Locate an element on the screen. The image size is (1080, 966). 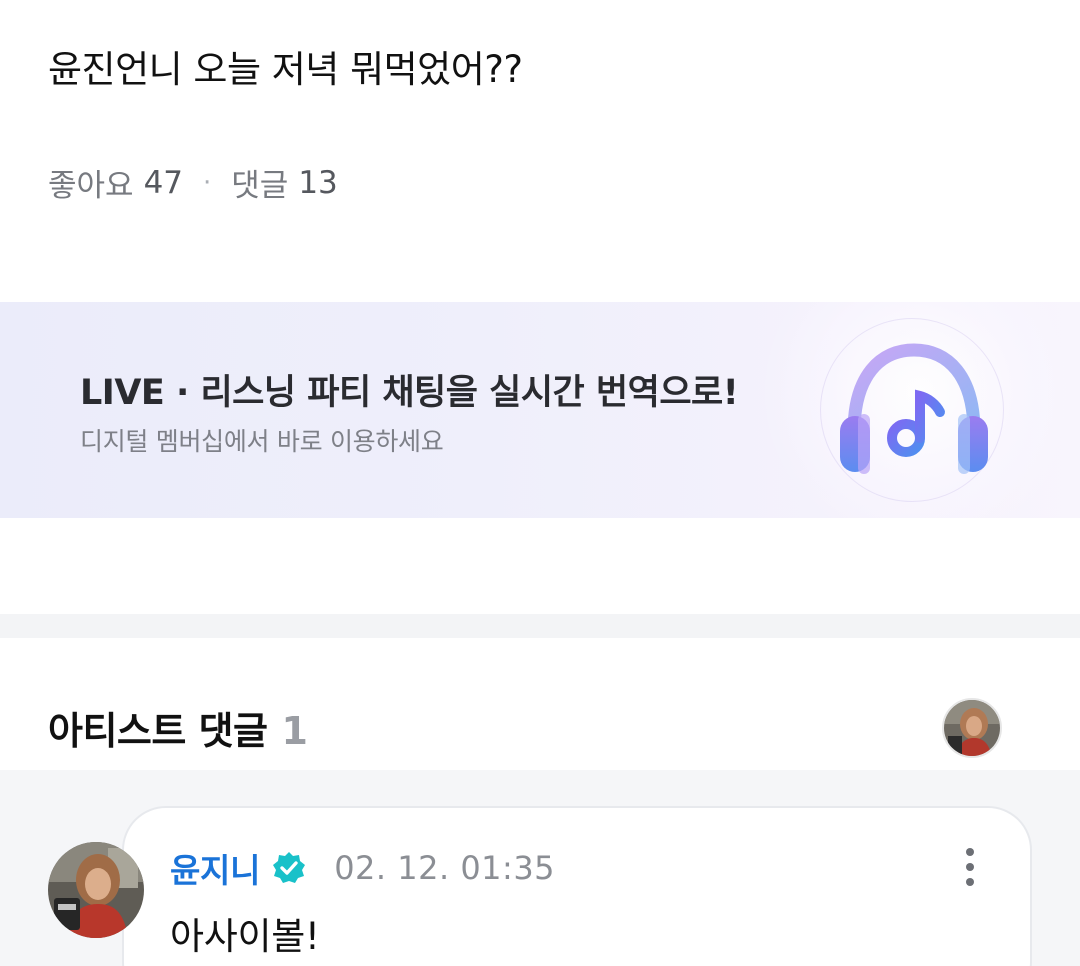
post-title: 윤진언니 오늘 저녁 뭐먹었어?? is located at coordinates (285, 69).